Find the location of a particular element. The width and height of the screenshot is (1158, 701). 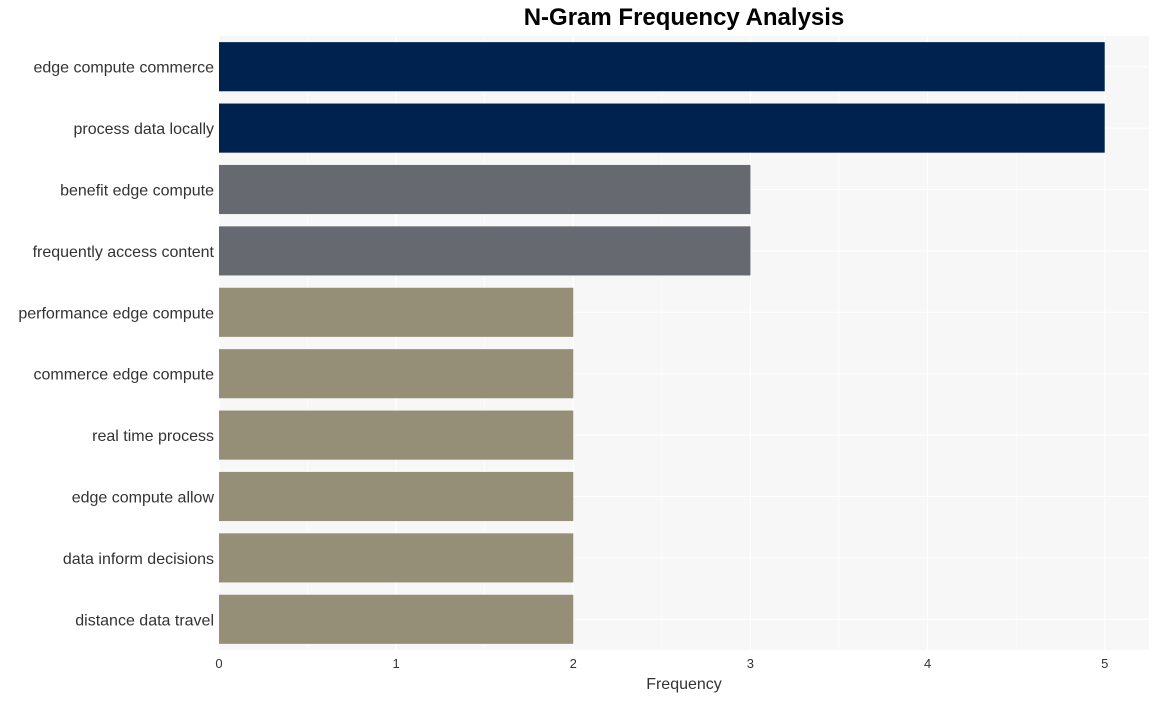

x-tick-label: 1 is located at coordinates (396, 663).